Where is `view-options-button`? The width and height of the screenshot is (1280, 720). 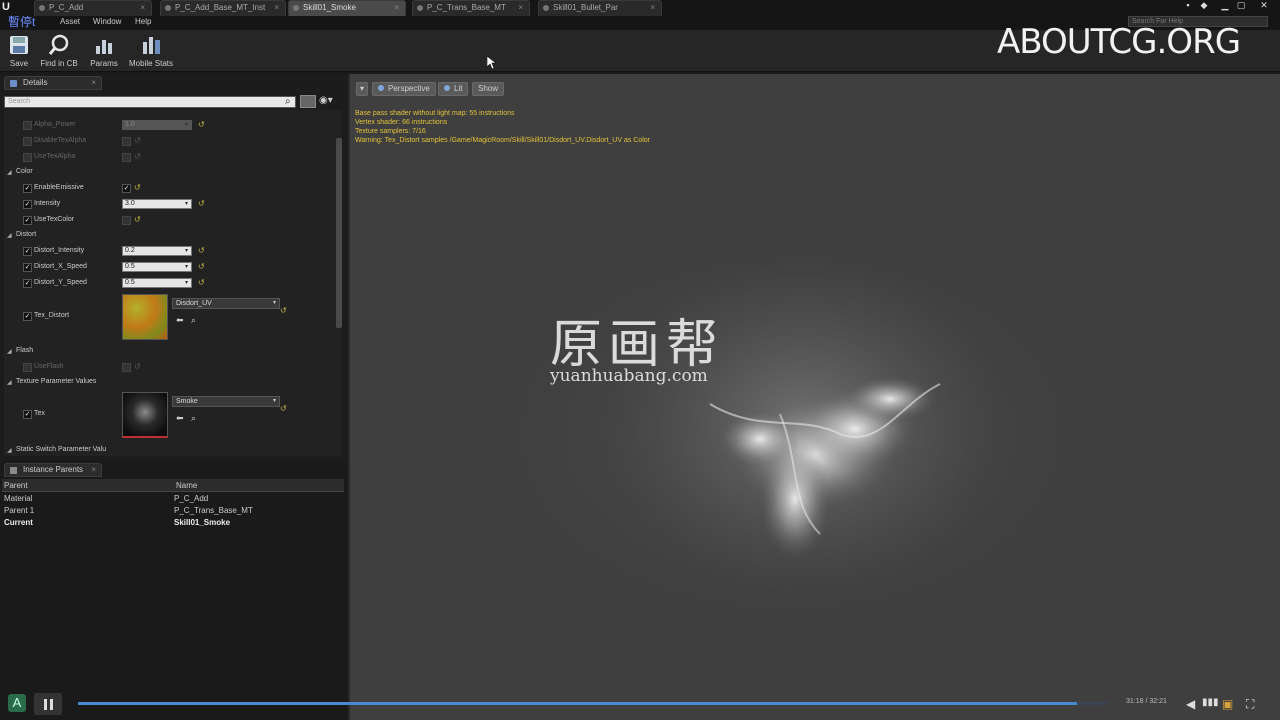
view-options-button is located at coordinates (308, 101).